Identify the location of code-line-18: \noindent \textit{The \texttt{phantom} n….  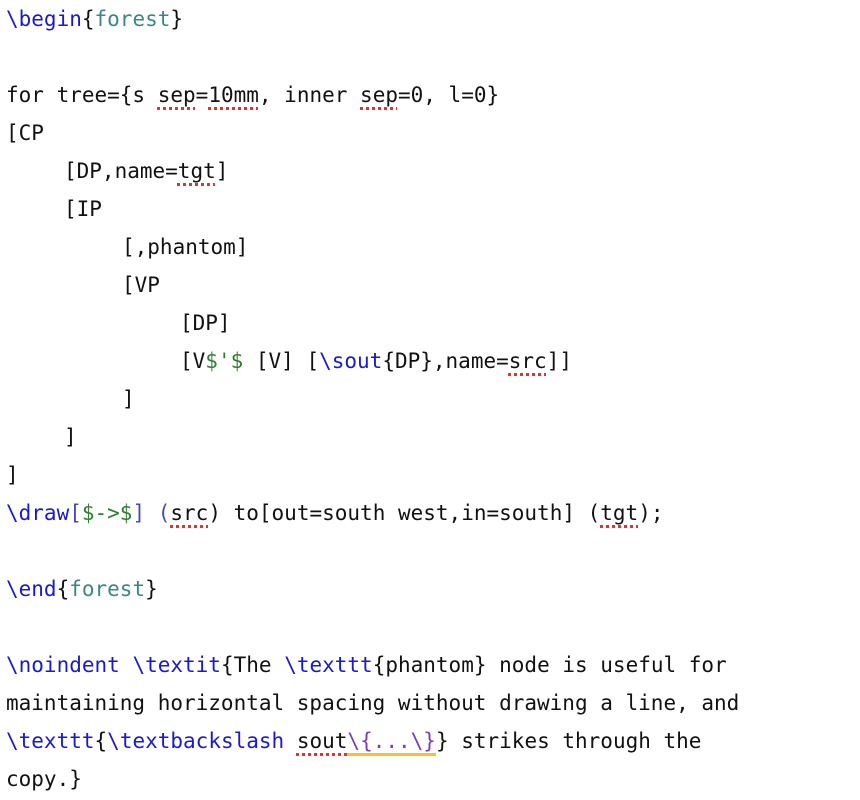
(366, 665).